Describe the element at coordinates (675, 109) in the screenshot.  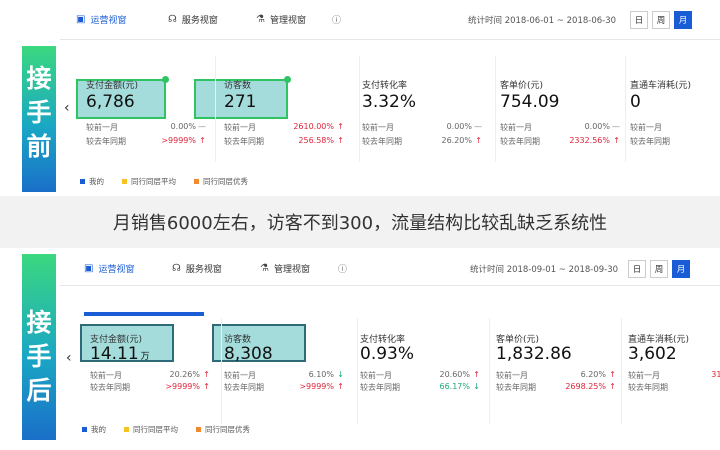
I see `metric-card-ads-spend: 直通车消耗(元) 0 较前一月 较去年同期` at that location.